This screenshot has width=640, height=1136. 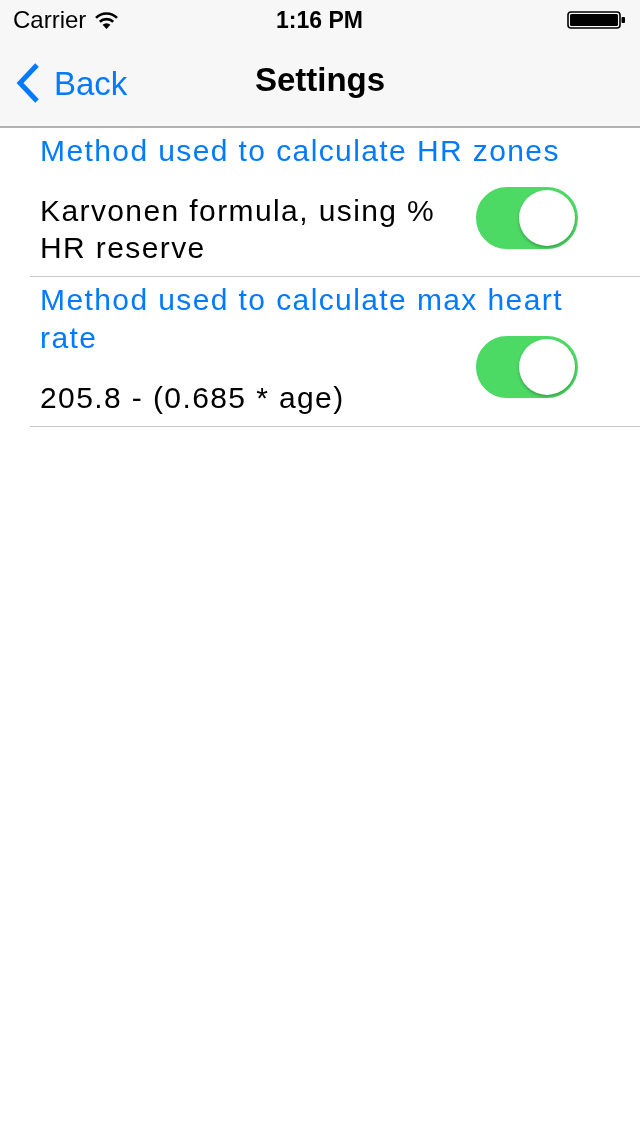 I want to click on screen-title: Settings, so click(x=320, y=80).